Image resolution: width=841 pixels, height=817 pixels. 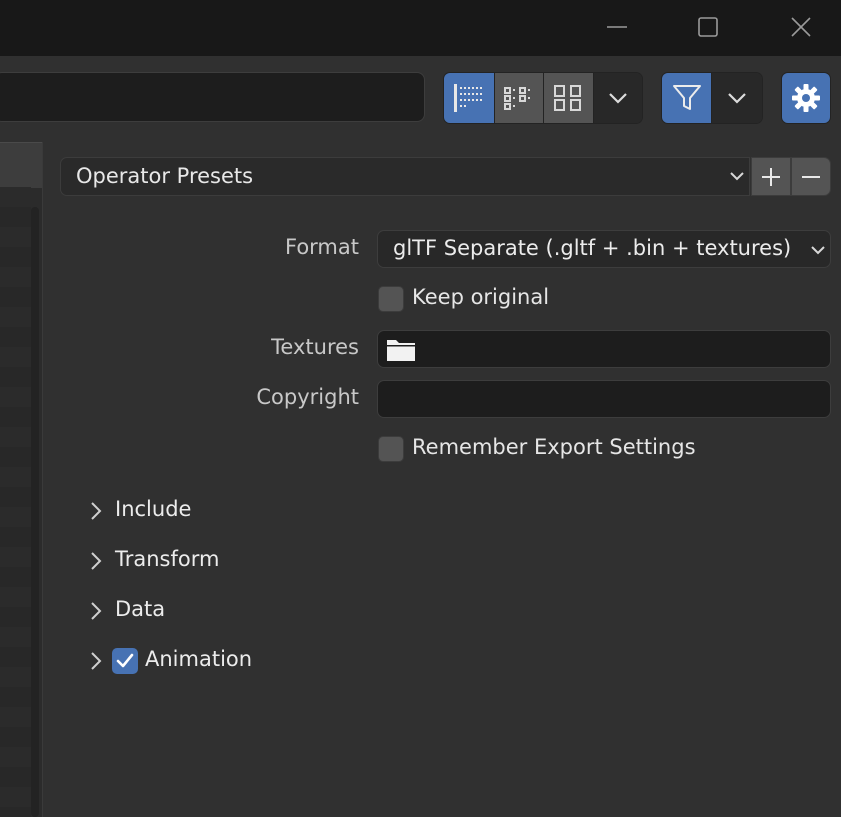 What do you see at coordinates (401, 349) in the screenshot?
I see `folder-icon` at bounding box center [401, 349].